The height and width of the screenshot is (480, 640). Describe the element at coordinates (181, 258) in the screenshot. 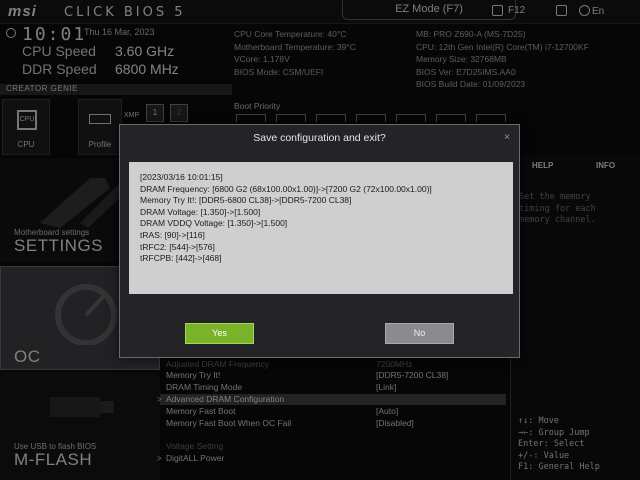

I see `change-log-line: tRFCPB: [442]->[468]` at that location.